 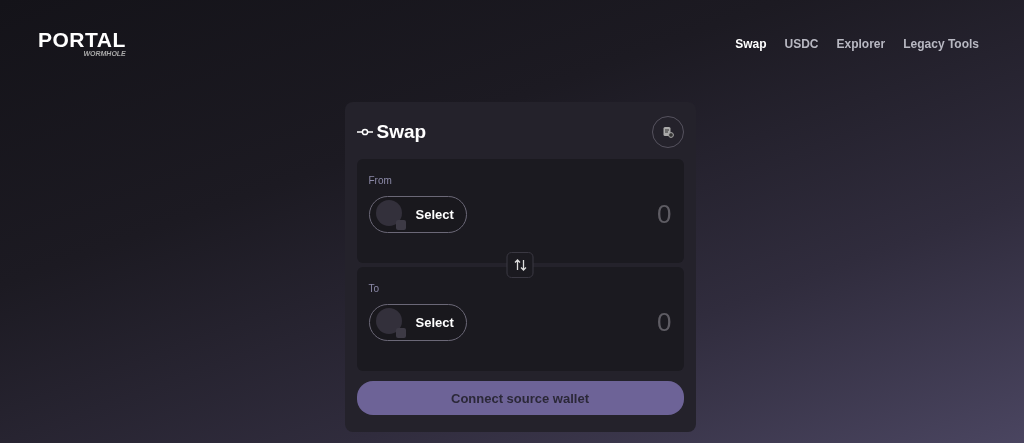 I want to click on nav-link: Swap, so click(x=751, y=44).